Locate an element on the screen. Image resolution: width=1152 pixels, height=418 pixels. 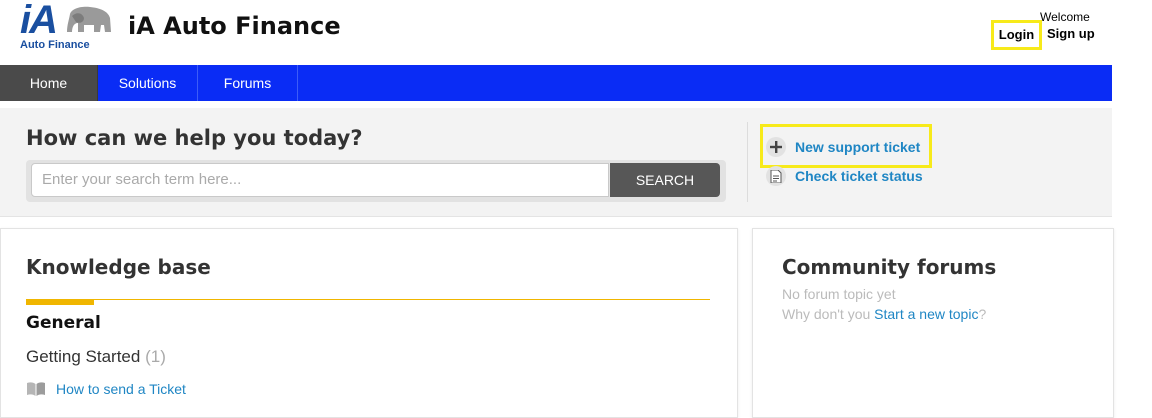
community-forums-title: Community forums is located at coordinates (889, 267).